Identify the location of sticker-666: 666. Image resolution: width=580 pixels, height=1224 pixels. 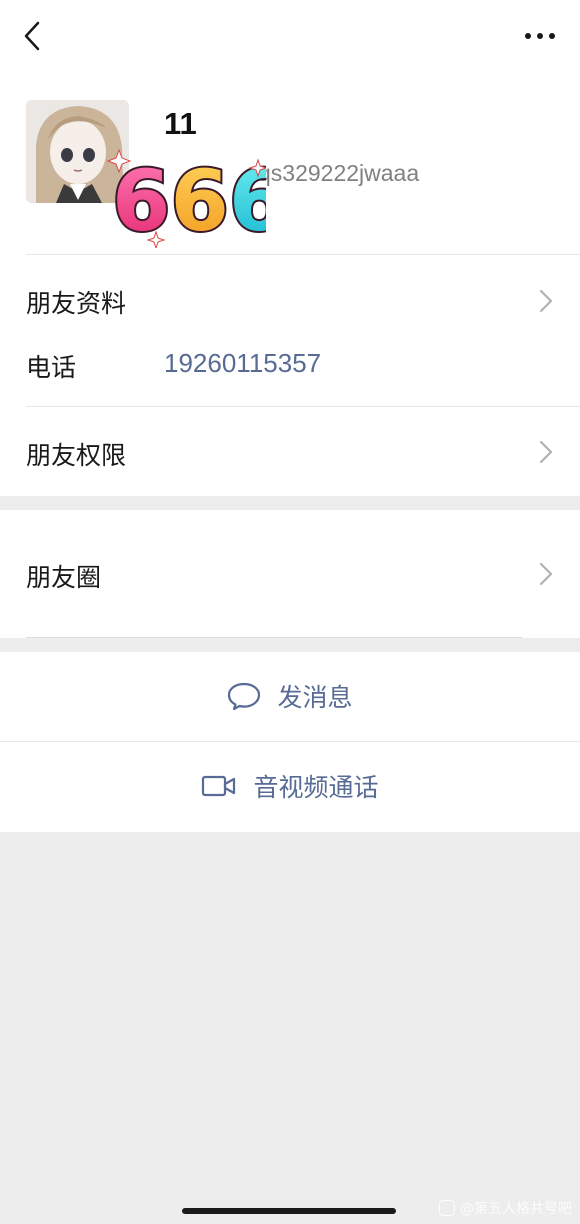
(197, 195).